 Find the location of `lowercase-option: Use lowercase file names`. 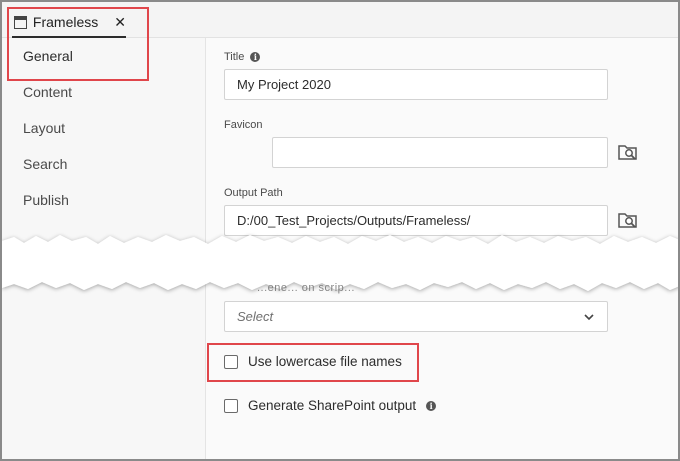

lowercase-option: Use lowercase file names is located at coordinates (313, 361).